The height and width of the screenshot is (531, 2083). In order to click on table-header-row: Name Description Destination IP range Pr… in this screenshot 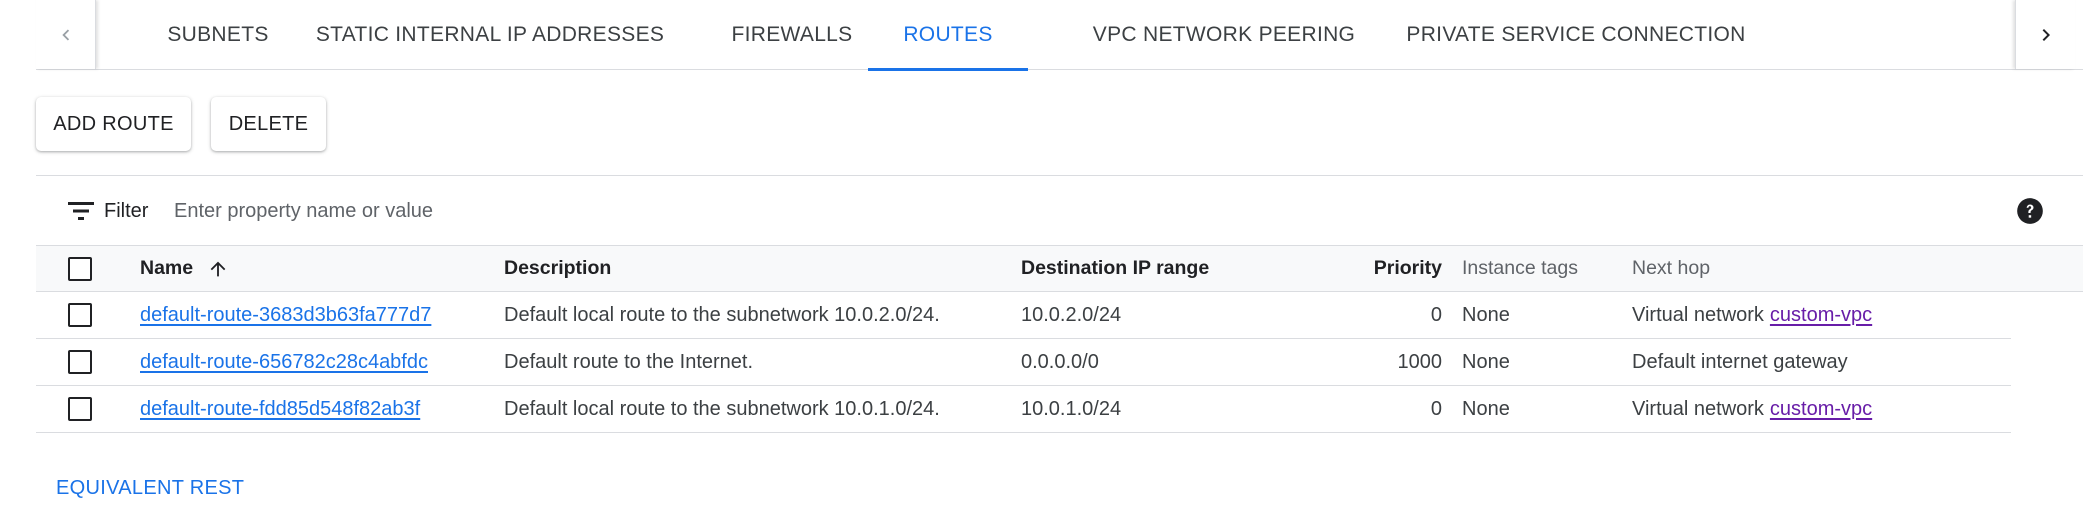, I will do `click(1059, 268)`.